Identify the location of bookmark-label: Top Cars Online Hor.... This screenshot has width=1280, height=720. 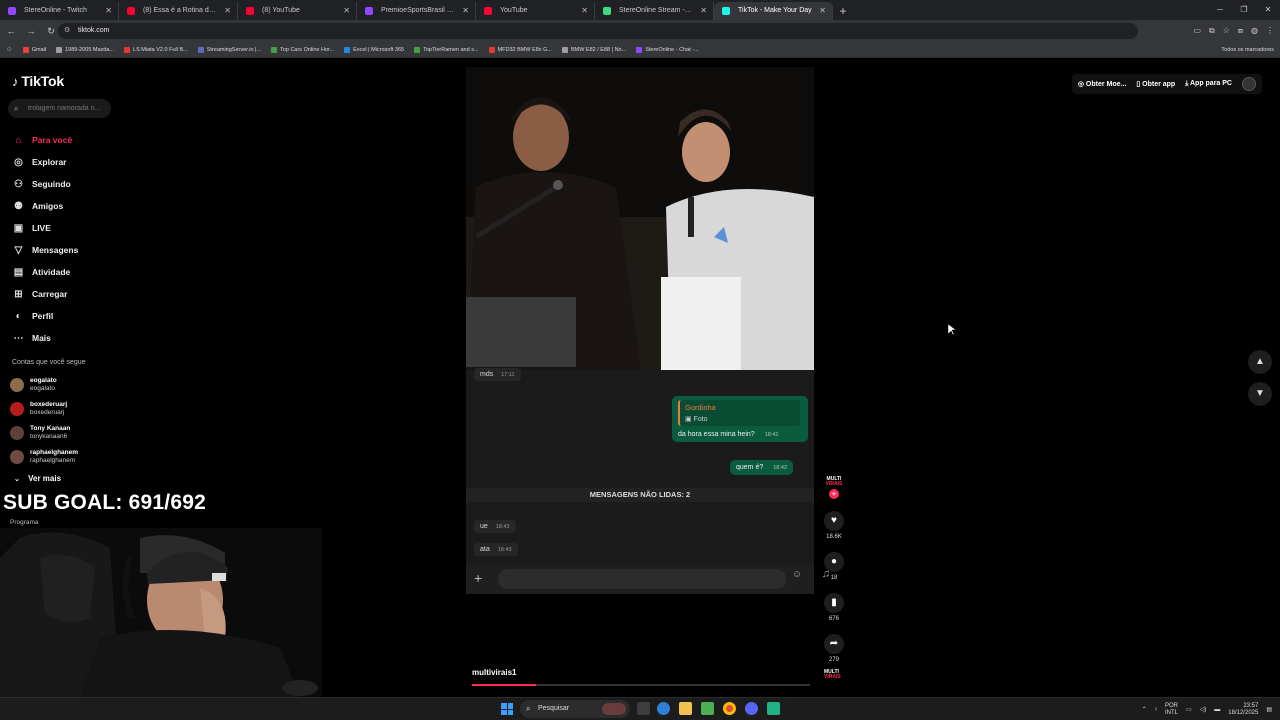
(307, 49).